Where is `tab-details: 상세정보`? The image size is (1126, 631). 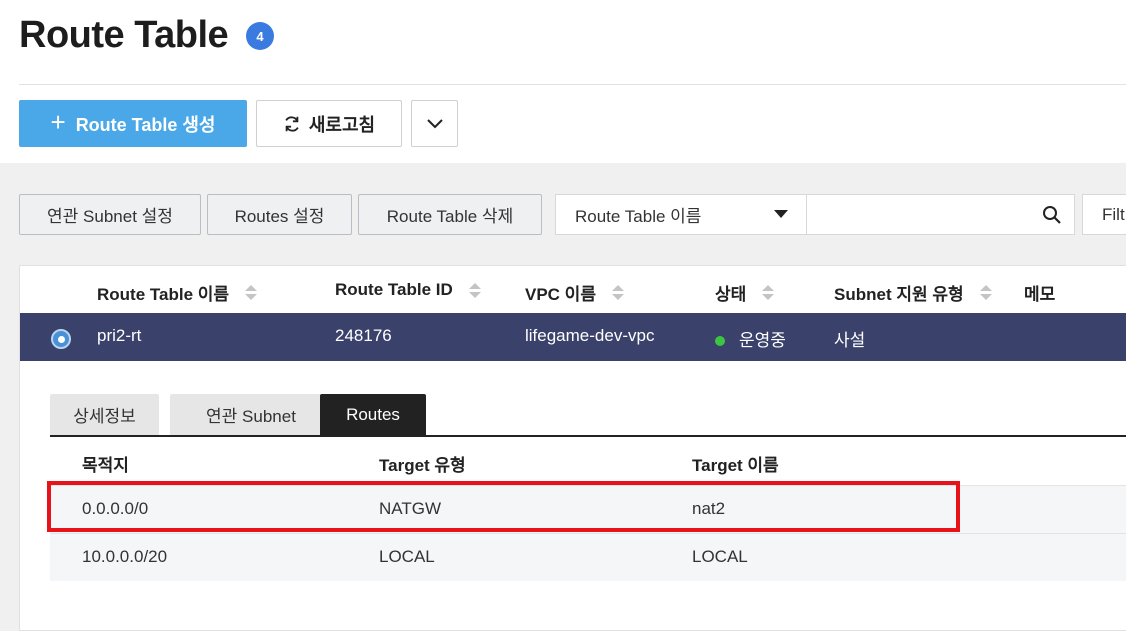 tab-details: 상세정보 is located at coordinates (104, 414).